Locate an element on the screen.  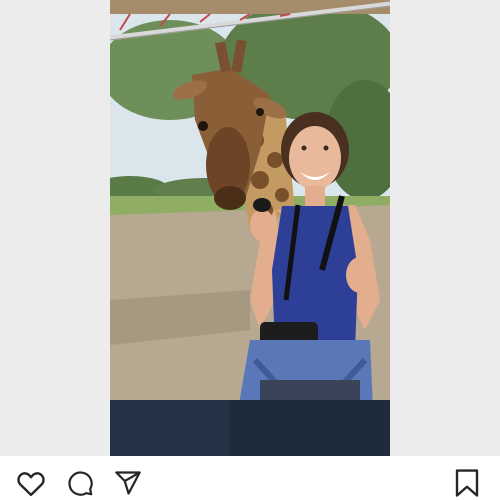
like-button is located at coordinates (31, 483).